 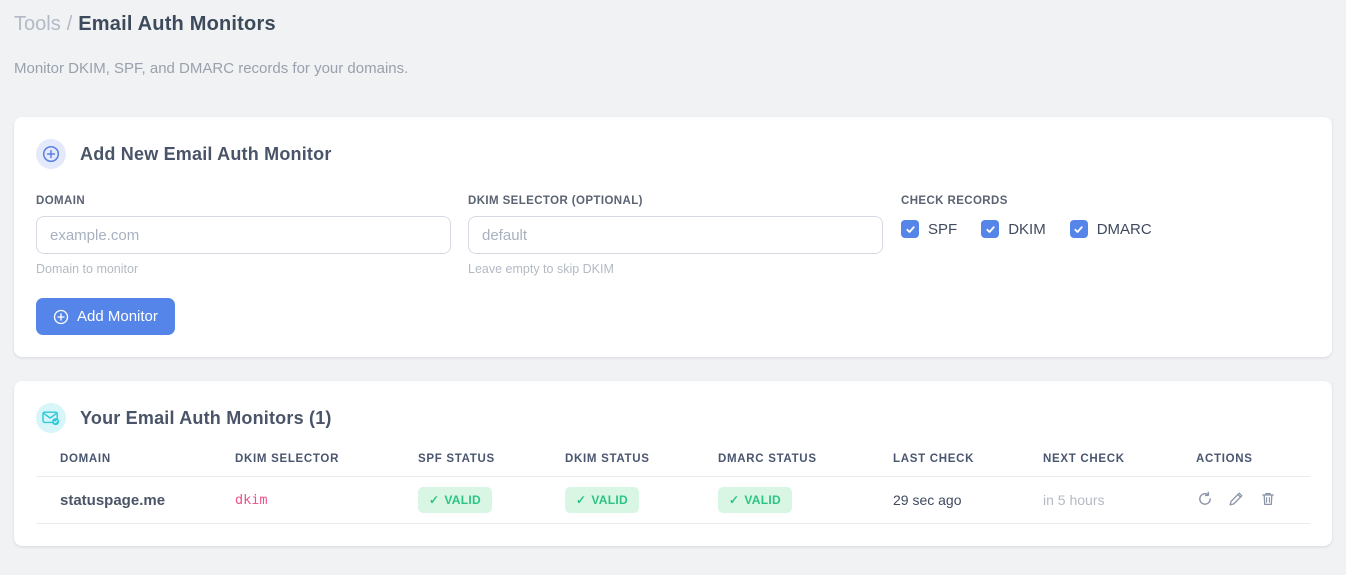 What do you see at coordinates (1119, 500) in the screenshot?
I see `monitor-next-check: in 5 hours` at bounding box center [1119, 500].